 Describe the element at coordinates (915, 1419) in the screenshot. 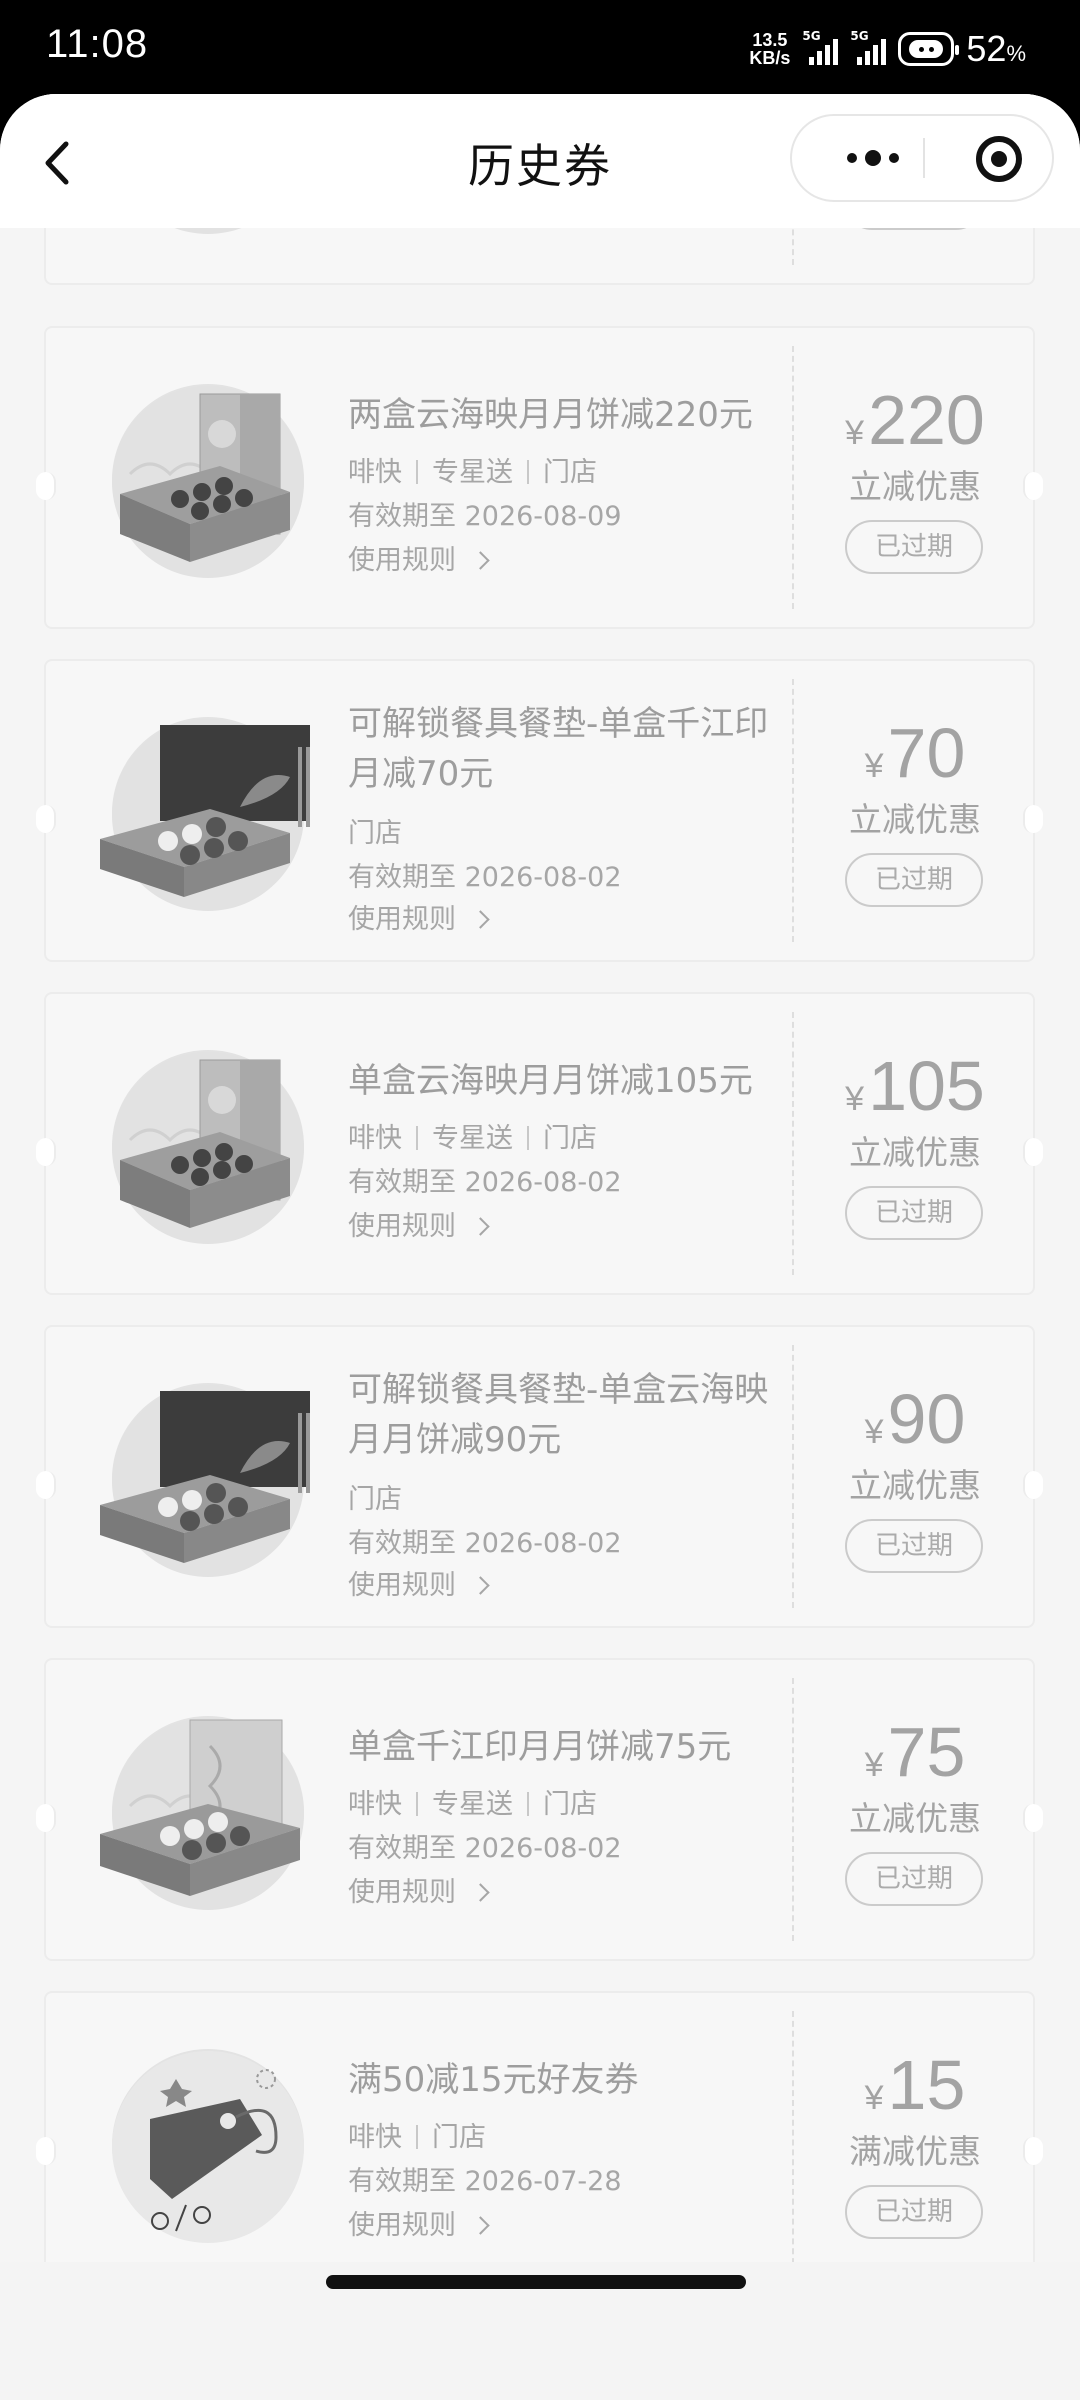

I see `coupon-amount: ¥90` at that location.